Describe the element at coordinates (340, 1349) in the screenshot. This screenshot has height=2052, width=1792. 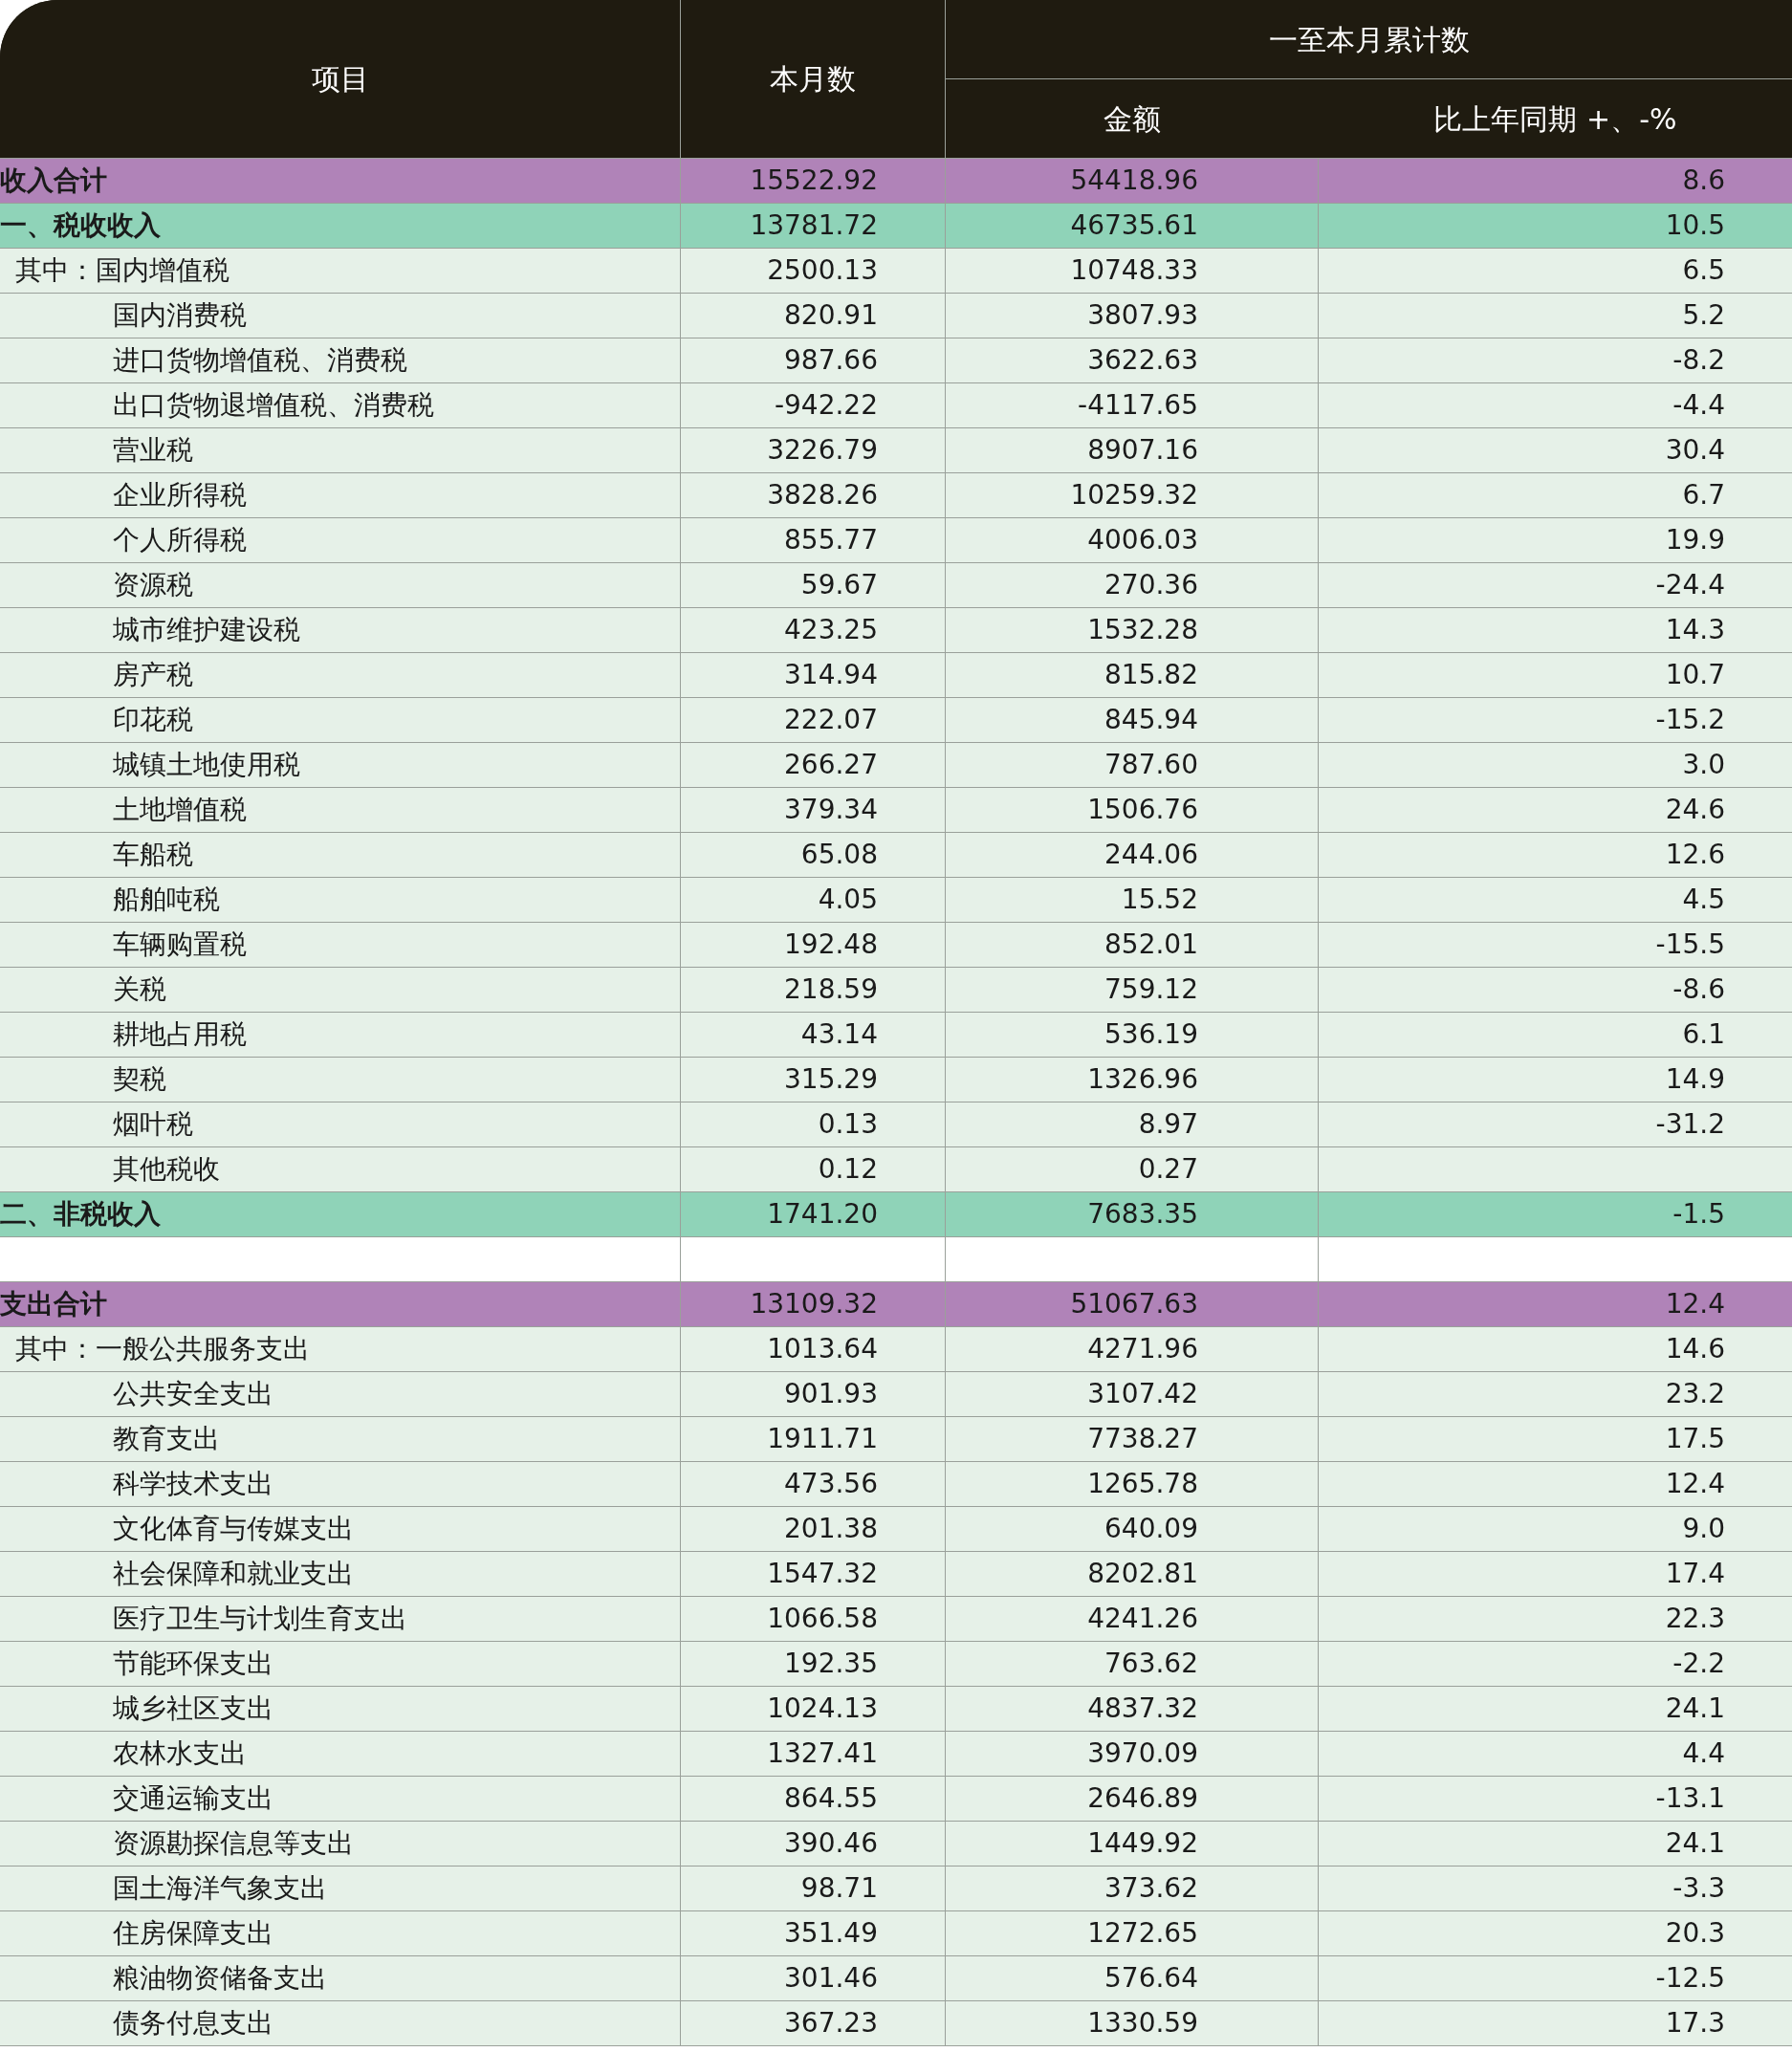
I see `table-cell: 其中：一般公共服务支出` at that location.